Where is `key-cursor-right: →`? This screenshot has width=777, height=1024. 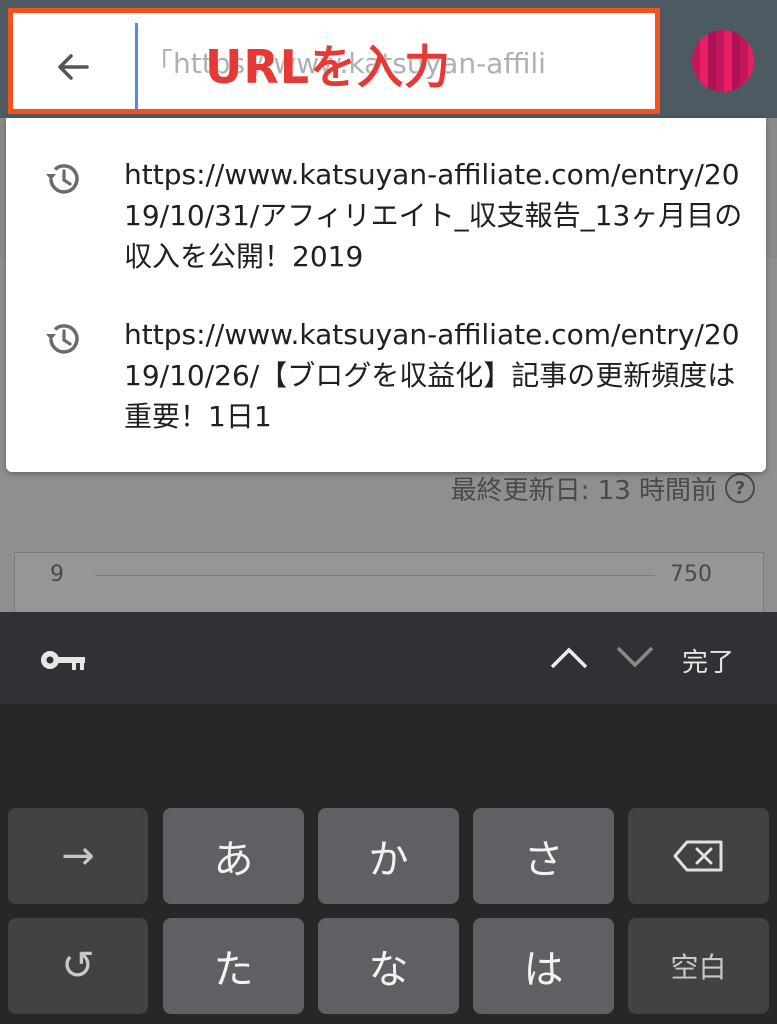
key-cursor-right: → is located at coordinates (78, 856).